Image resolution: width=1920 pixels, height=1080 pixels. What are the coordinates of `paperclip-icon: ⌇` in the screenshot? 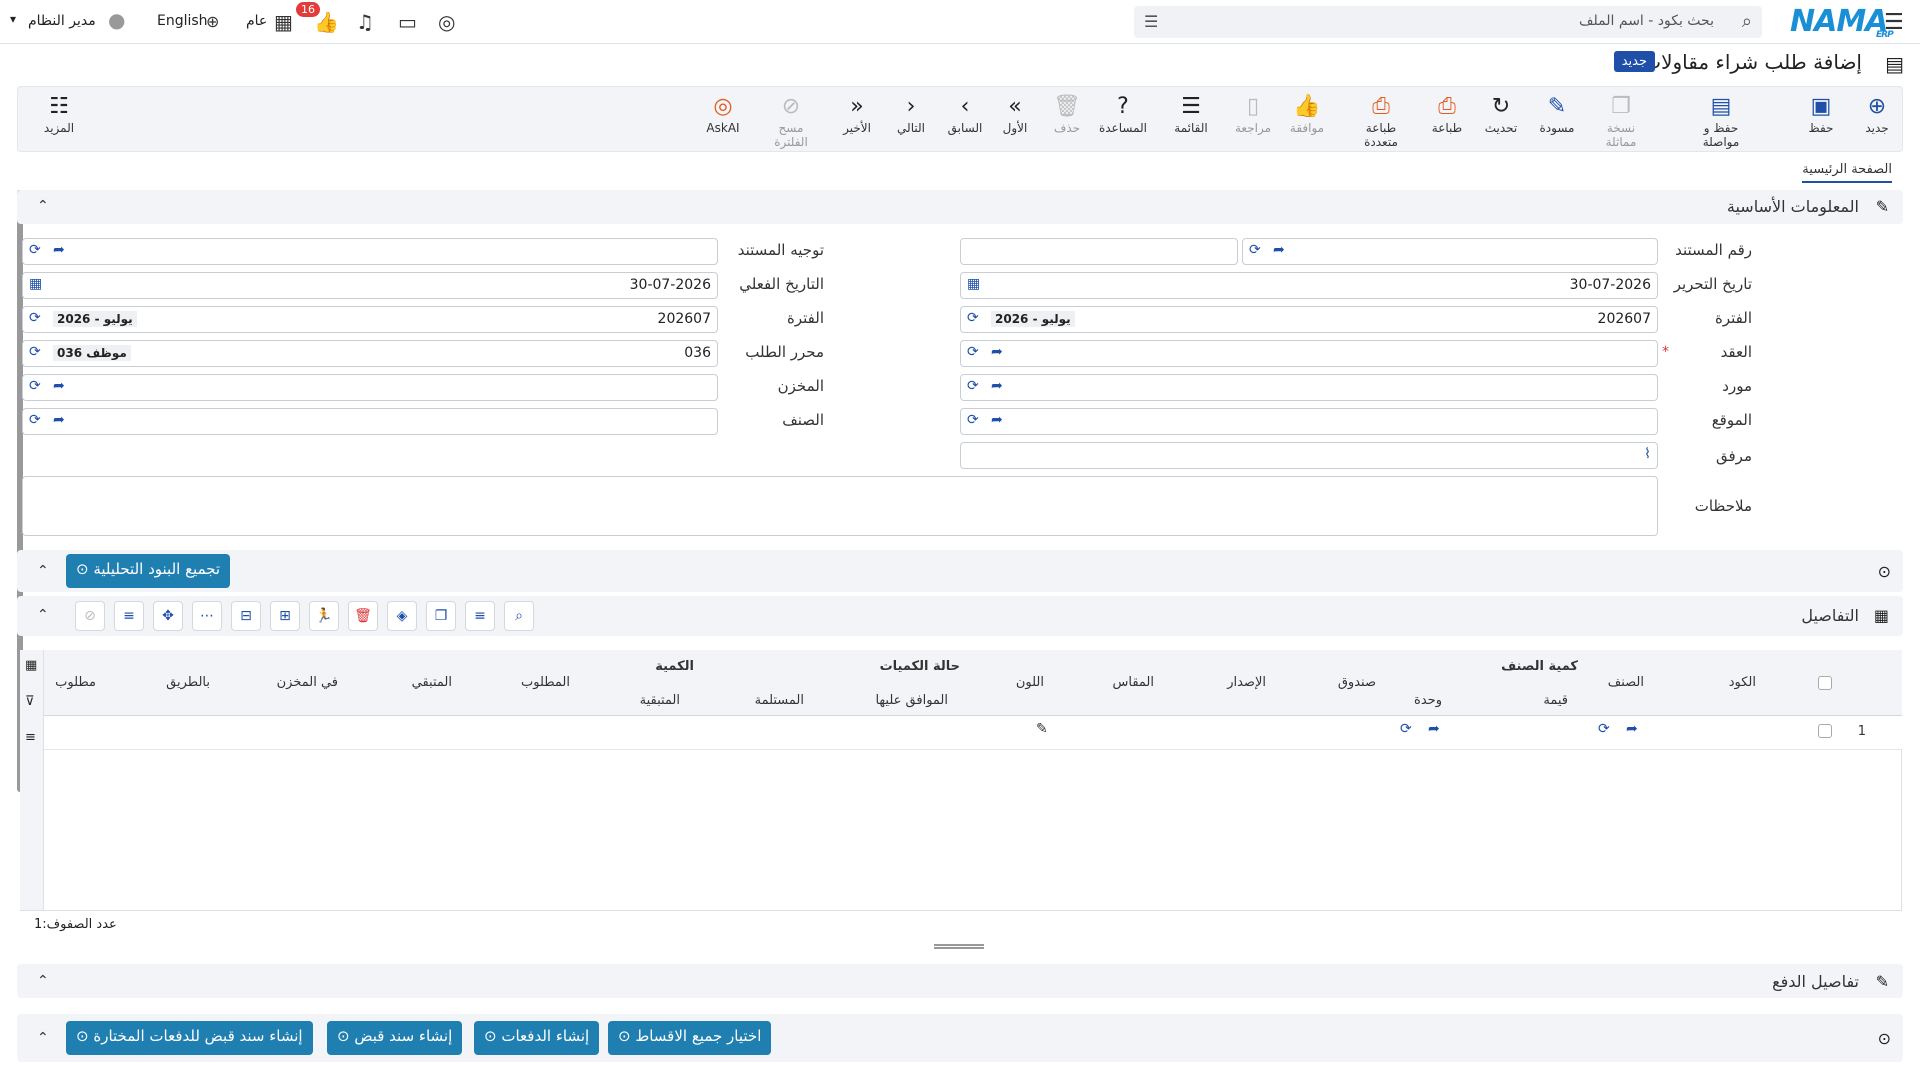 It's located at (1647, 454).